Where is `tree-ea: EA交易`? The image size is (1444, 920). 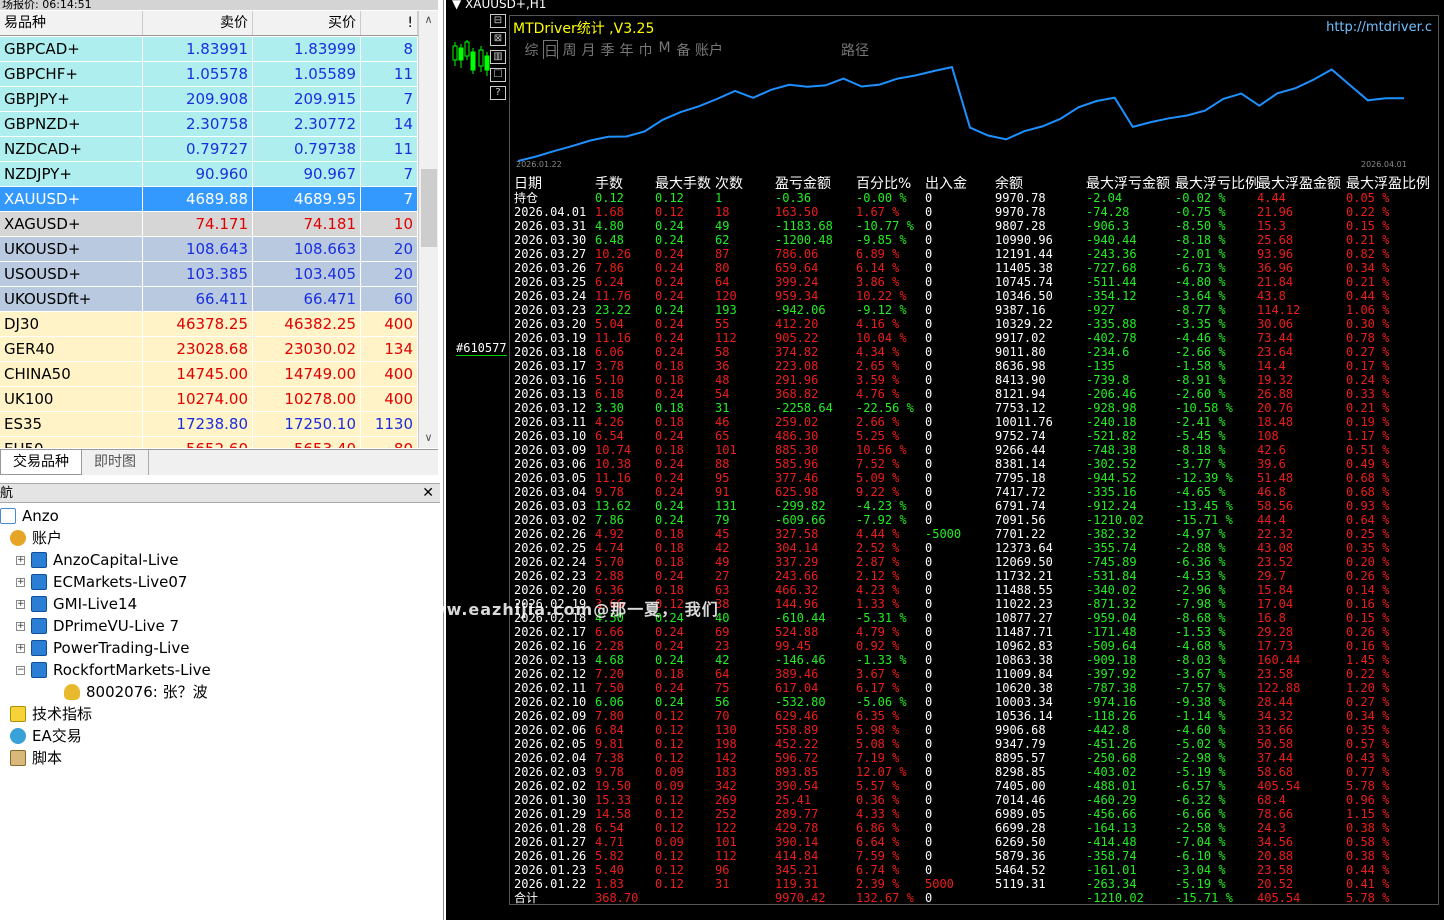 tree-ea: EA交易 is located at coordinates (46, 736).